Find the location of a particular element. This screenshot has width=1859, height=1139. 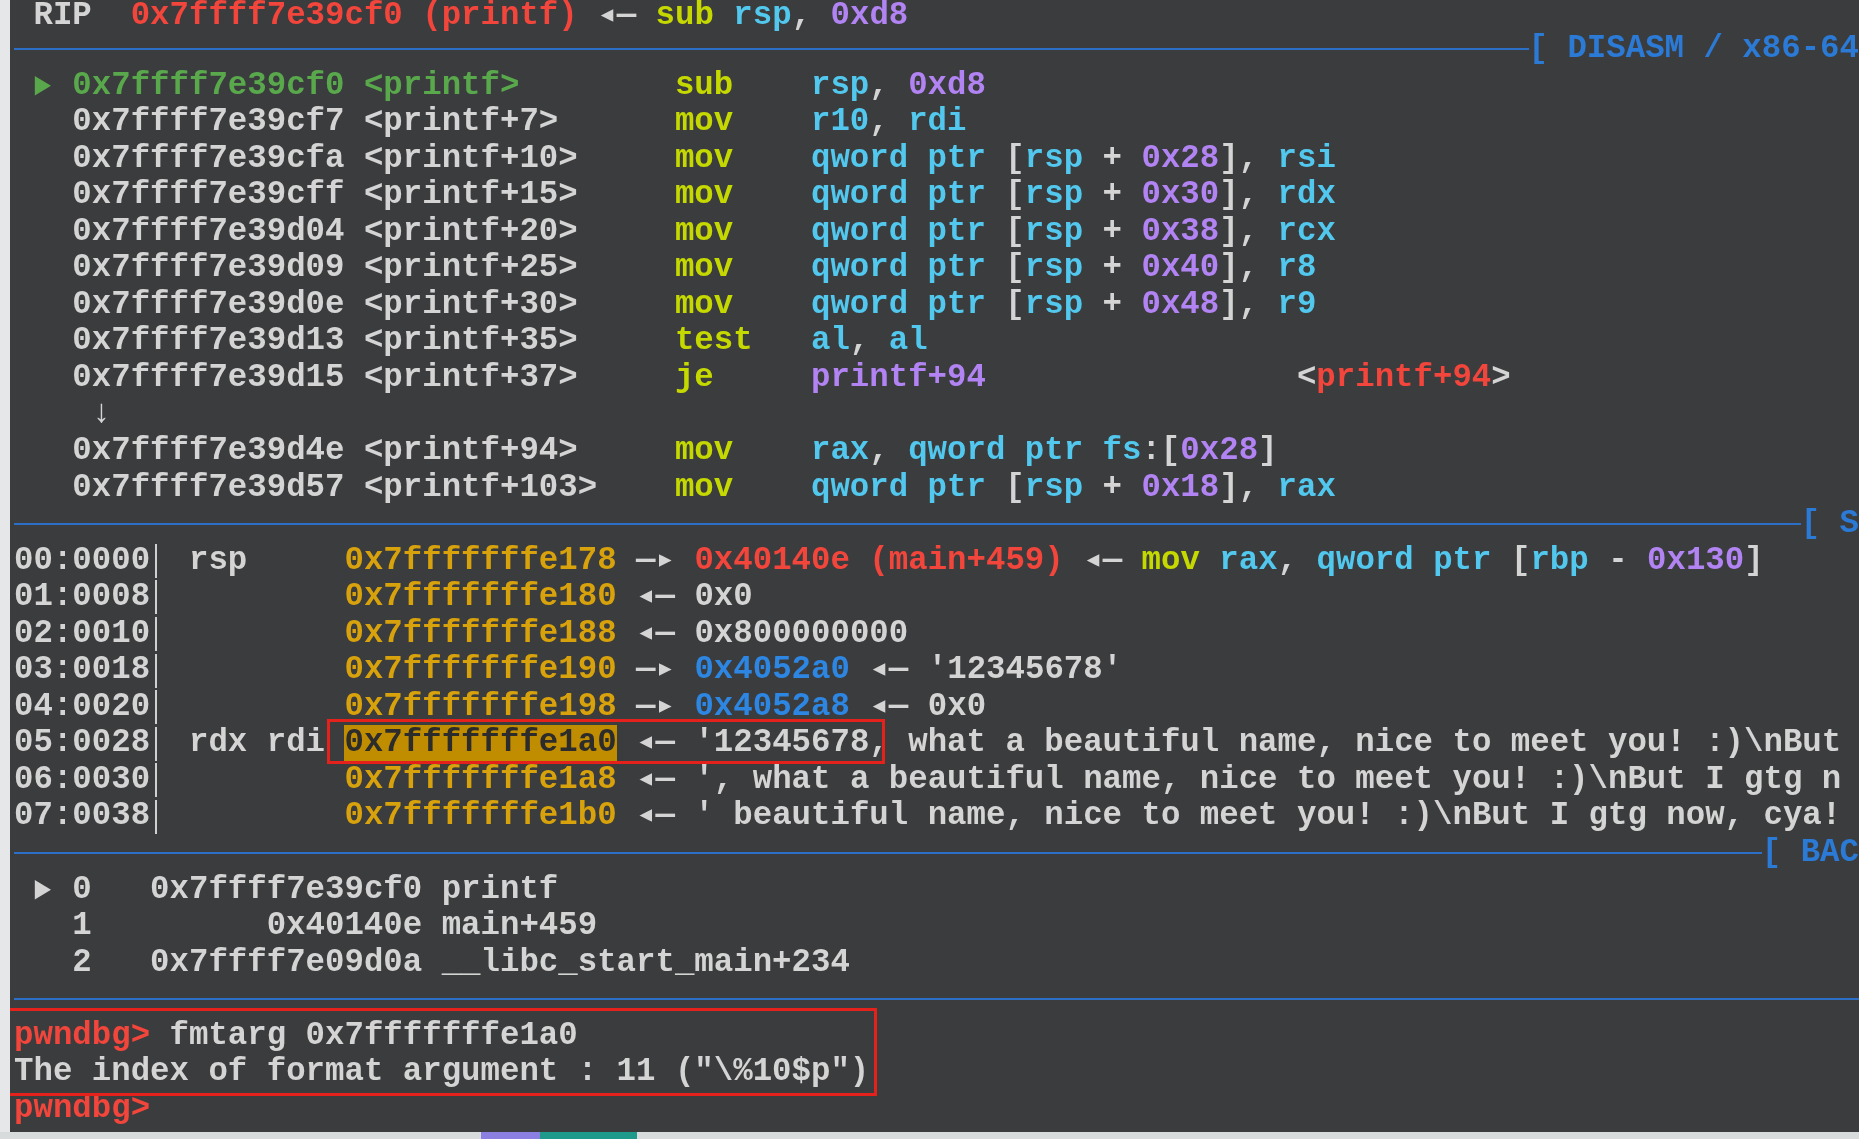

stack-address: 0x7fffffffe198 is located at coordinates (480, 707).